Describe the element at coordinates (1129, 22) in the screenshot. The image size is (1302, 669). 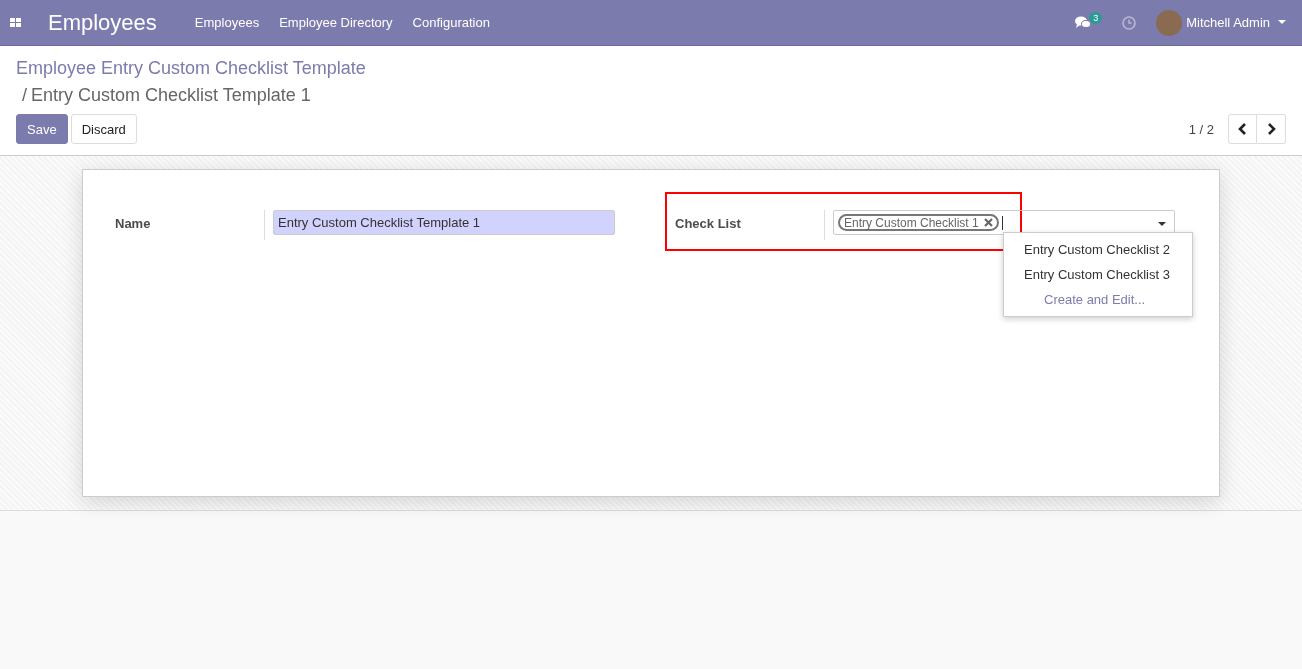
I see `clock-icon` at that location.